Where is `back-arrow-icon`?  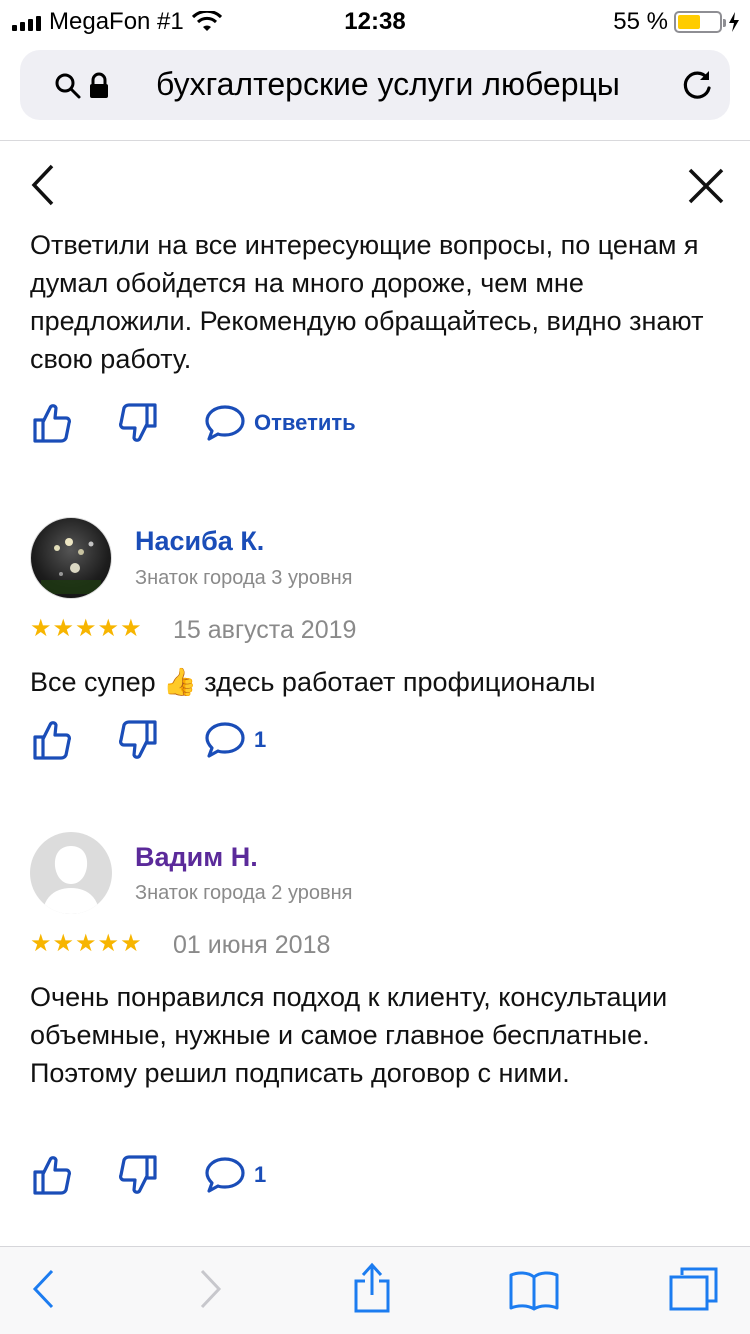
back-arrow-icon is located at coordinates (43, 1289).